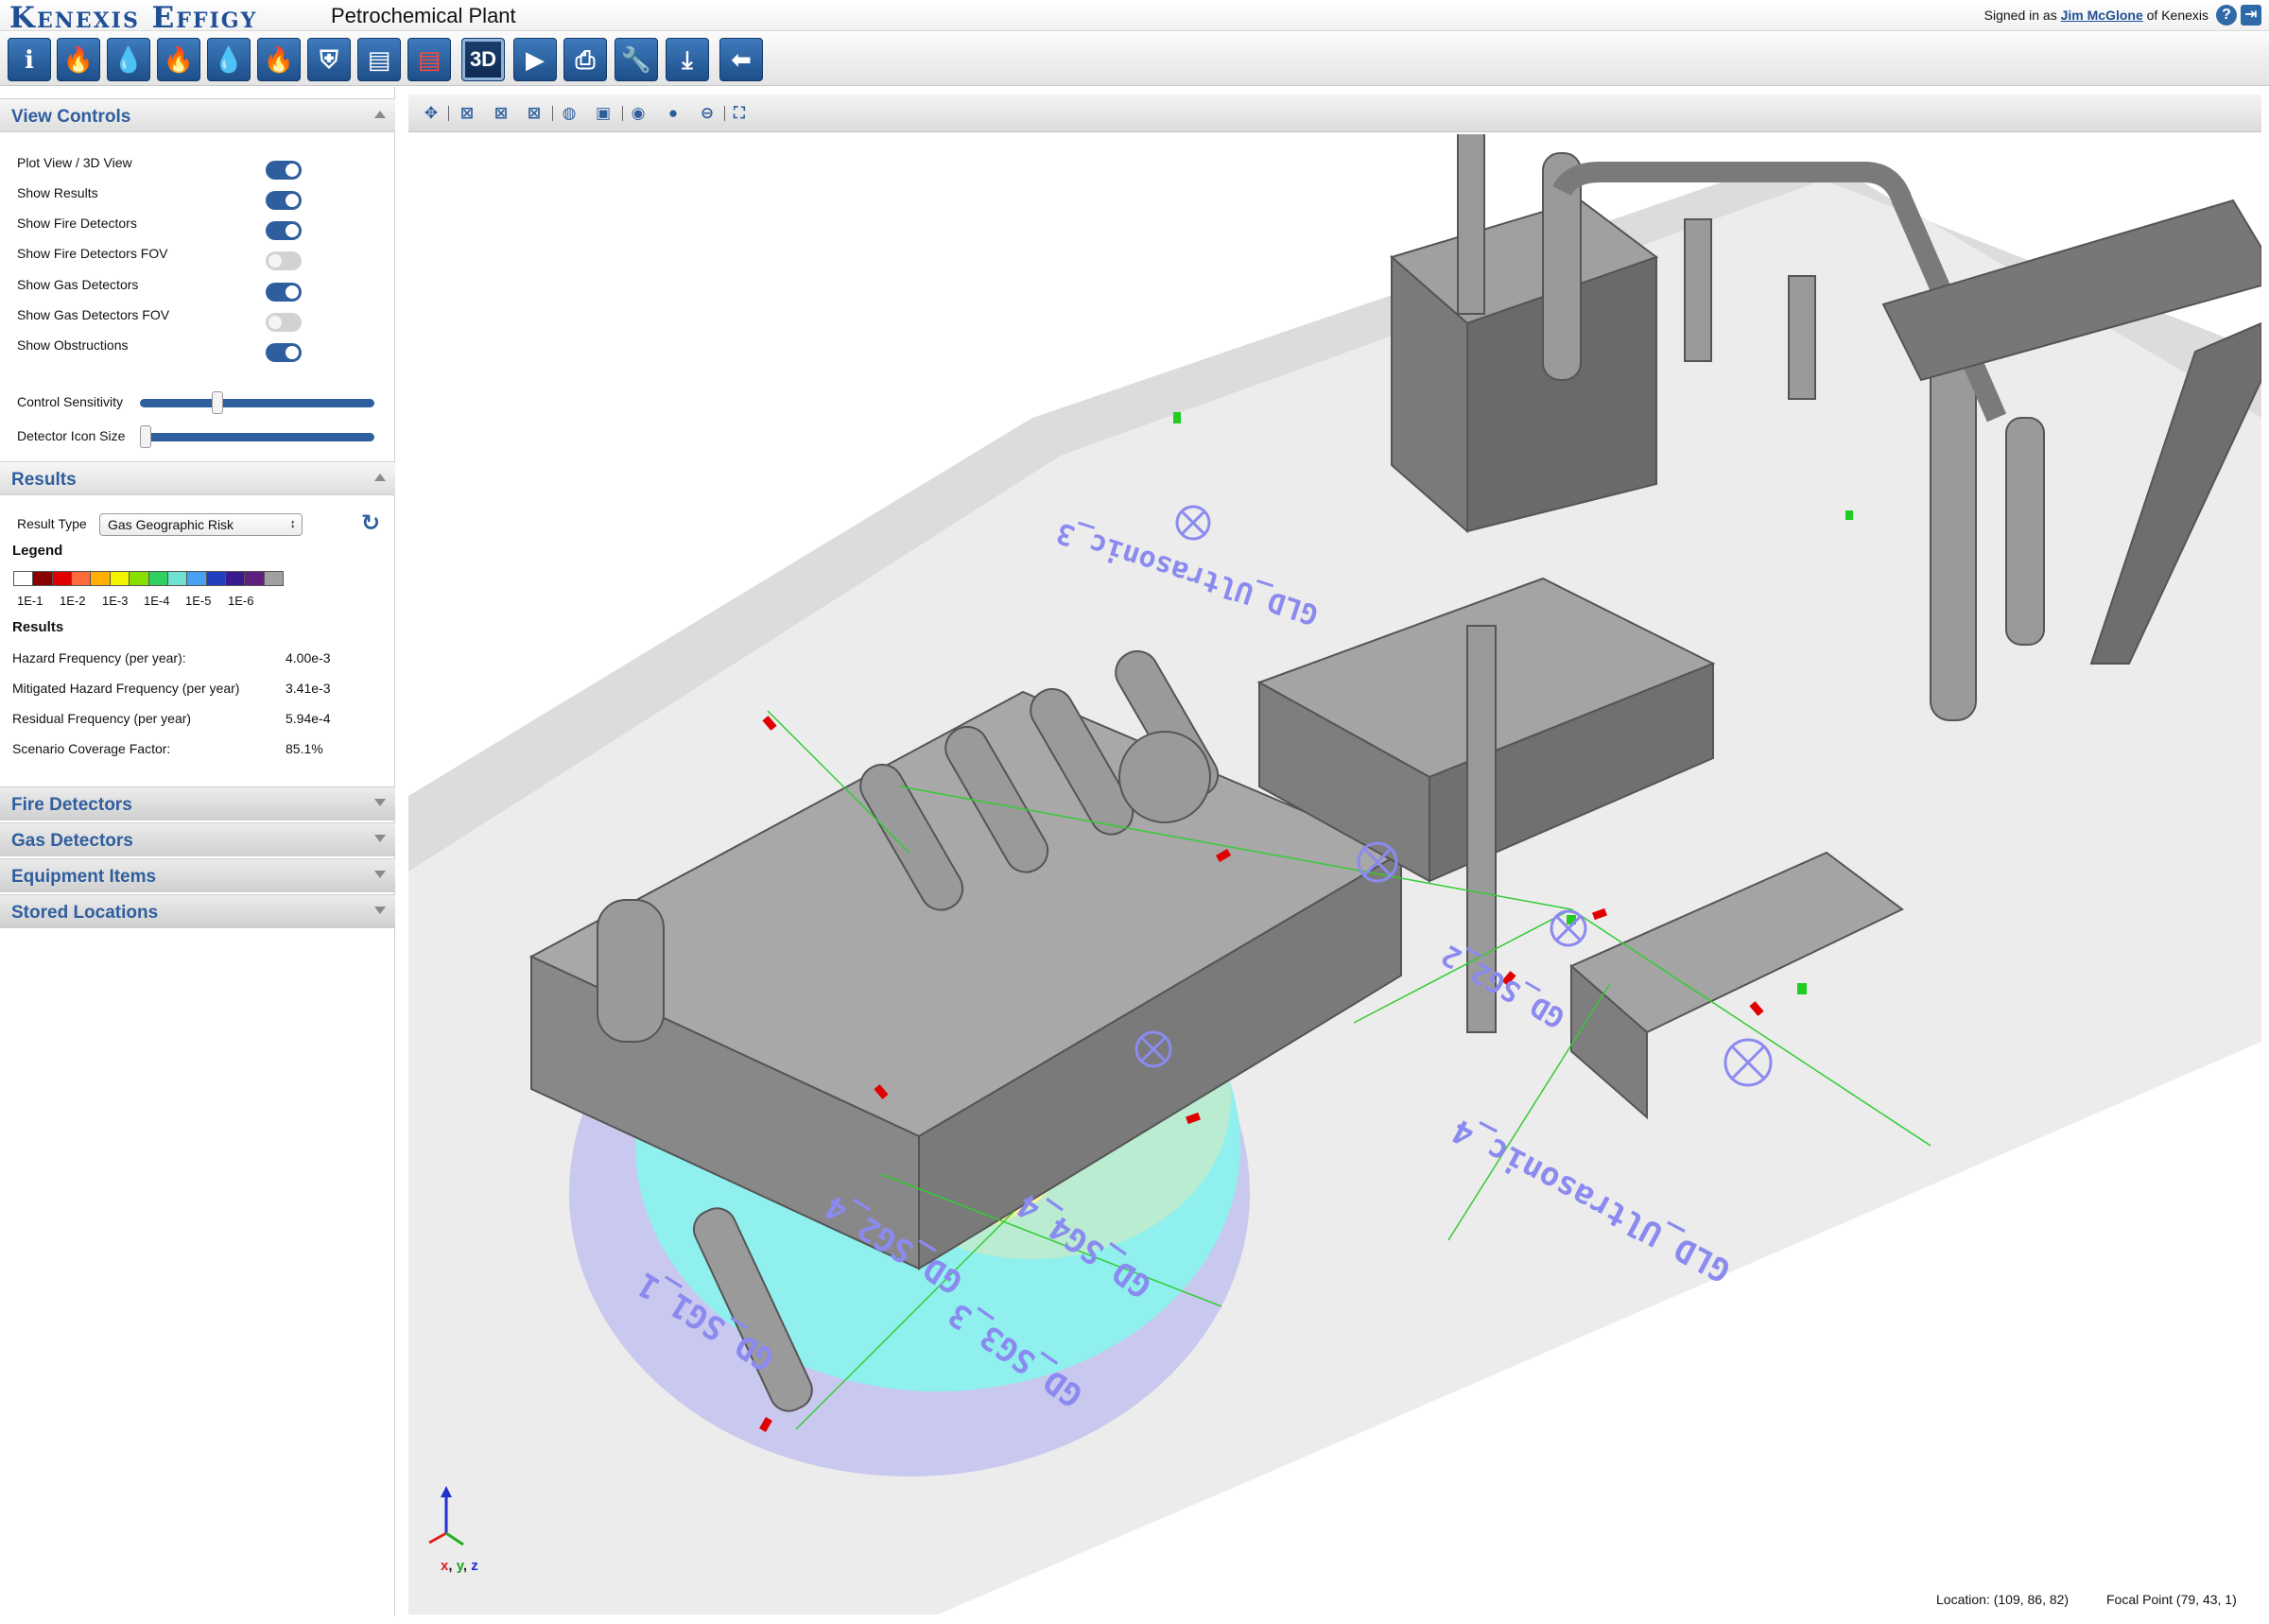  What do you see at coordinates (73, 601) in the screenshot?
I see `legend-tick: 1E-2` at bounding box center [73, 601].